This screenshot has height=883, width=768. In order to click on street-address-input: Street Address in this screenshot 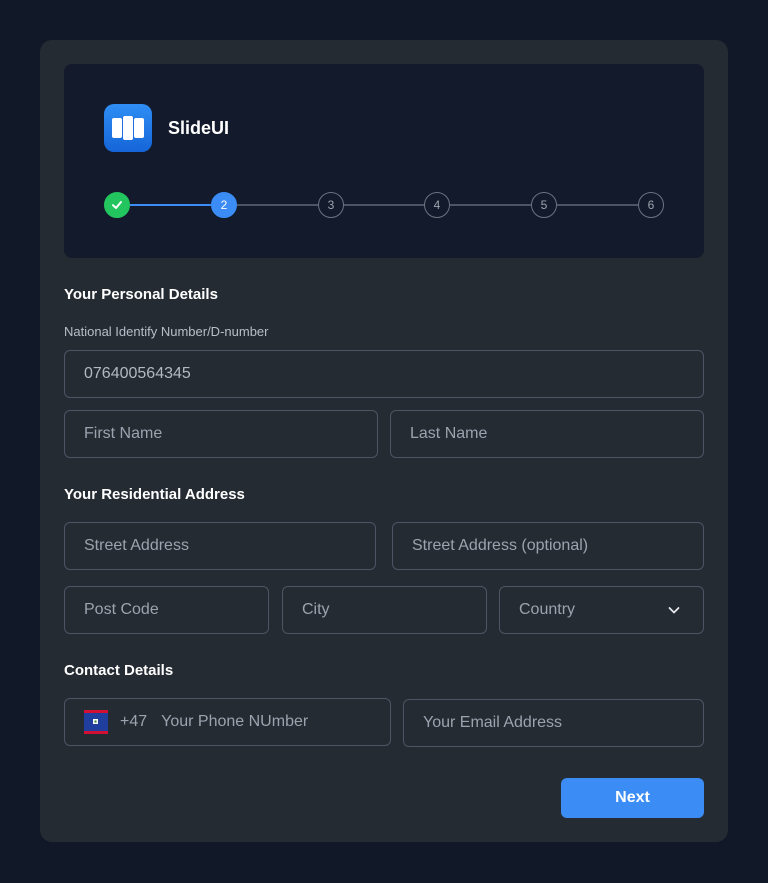, I will do `click(220, 546)`.